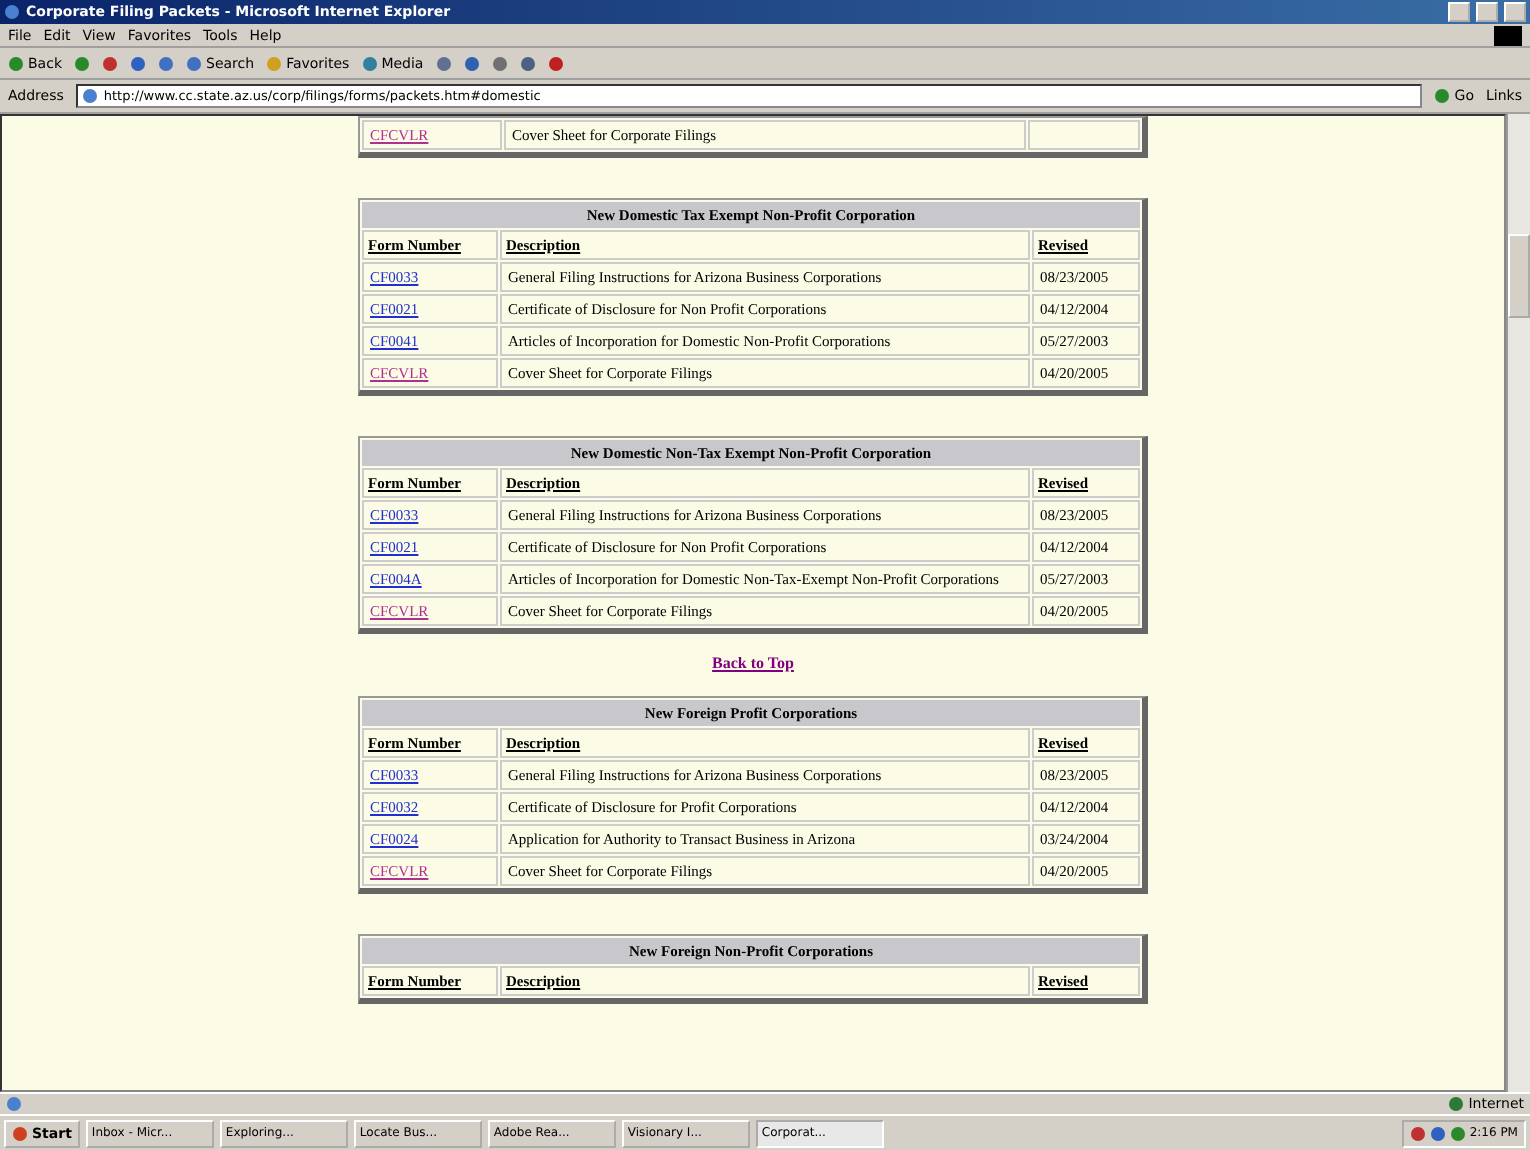  I want to click on scroll-thumb, so click(1519, 276).